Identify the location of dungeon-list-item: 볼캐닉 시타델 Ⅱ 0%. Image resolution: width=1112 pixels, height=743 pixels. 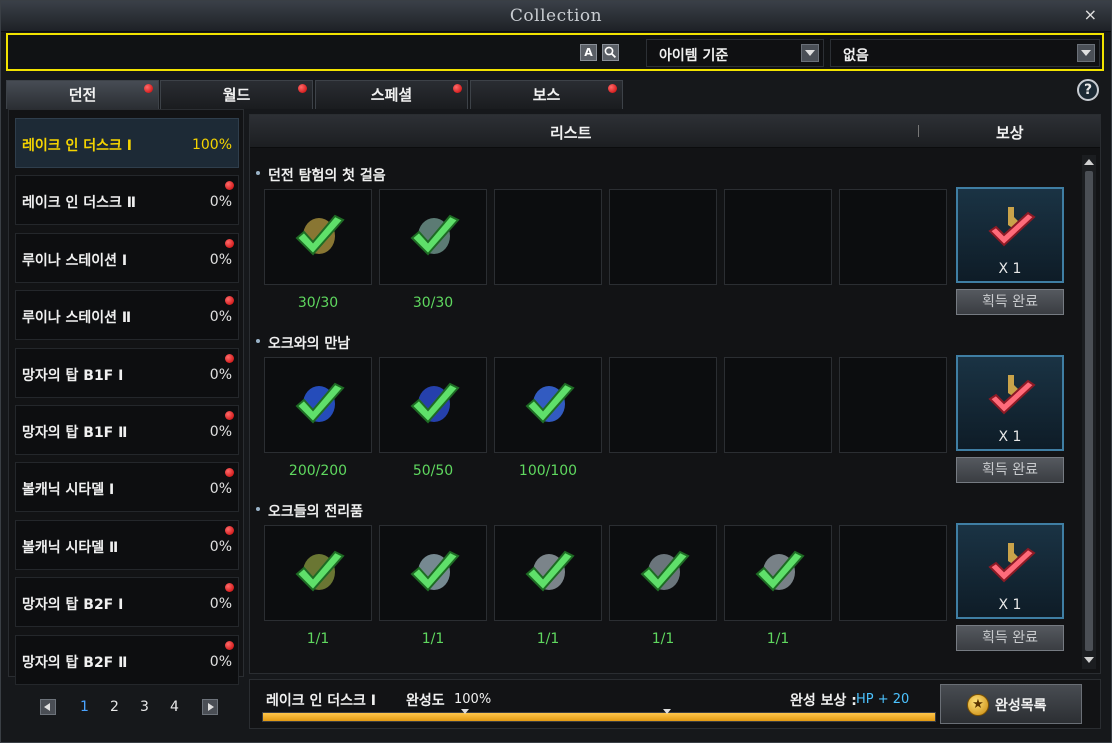
(127, 544).